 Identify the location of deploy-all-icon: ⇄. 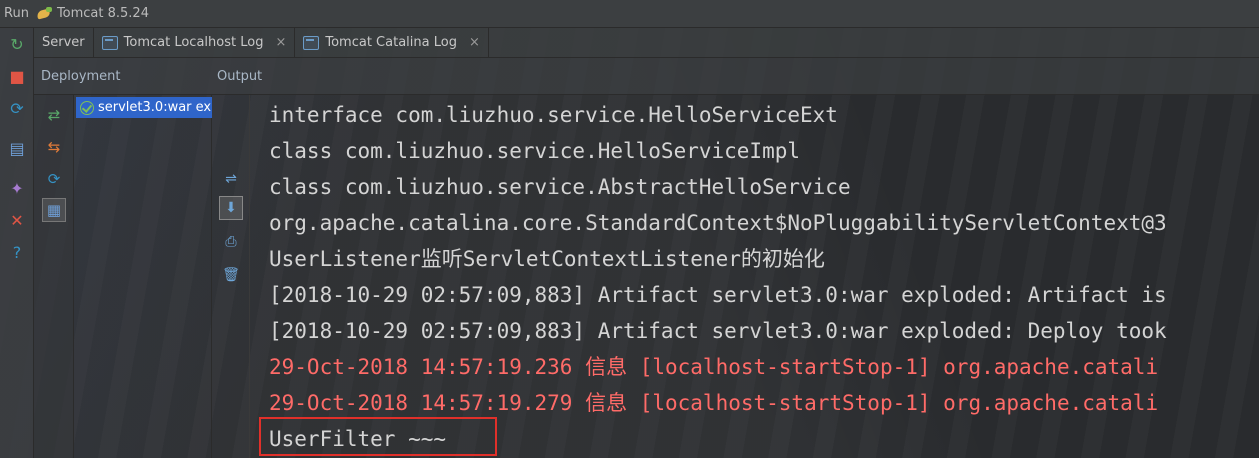
(54, 115).